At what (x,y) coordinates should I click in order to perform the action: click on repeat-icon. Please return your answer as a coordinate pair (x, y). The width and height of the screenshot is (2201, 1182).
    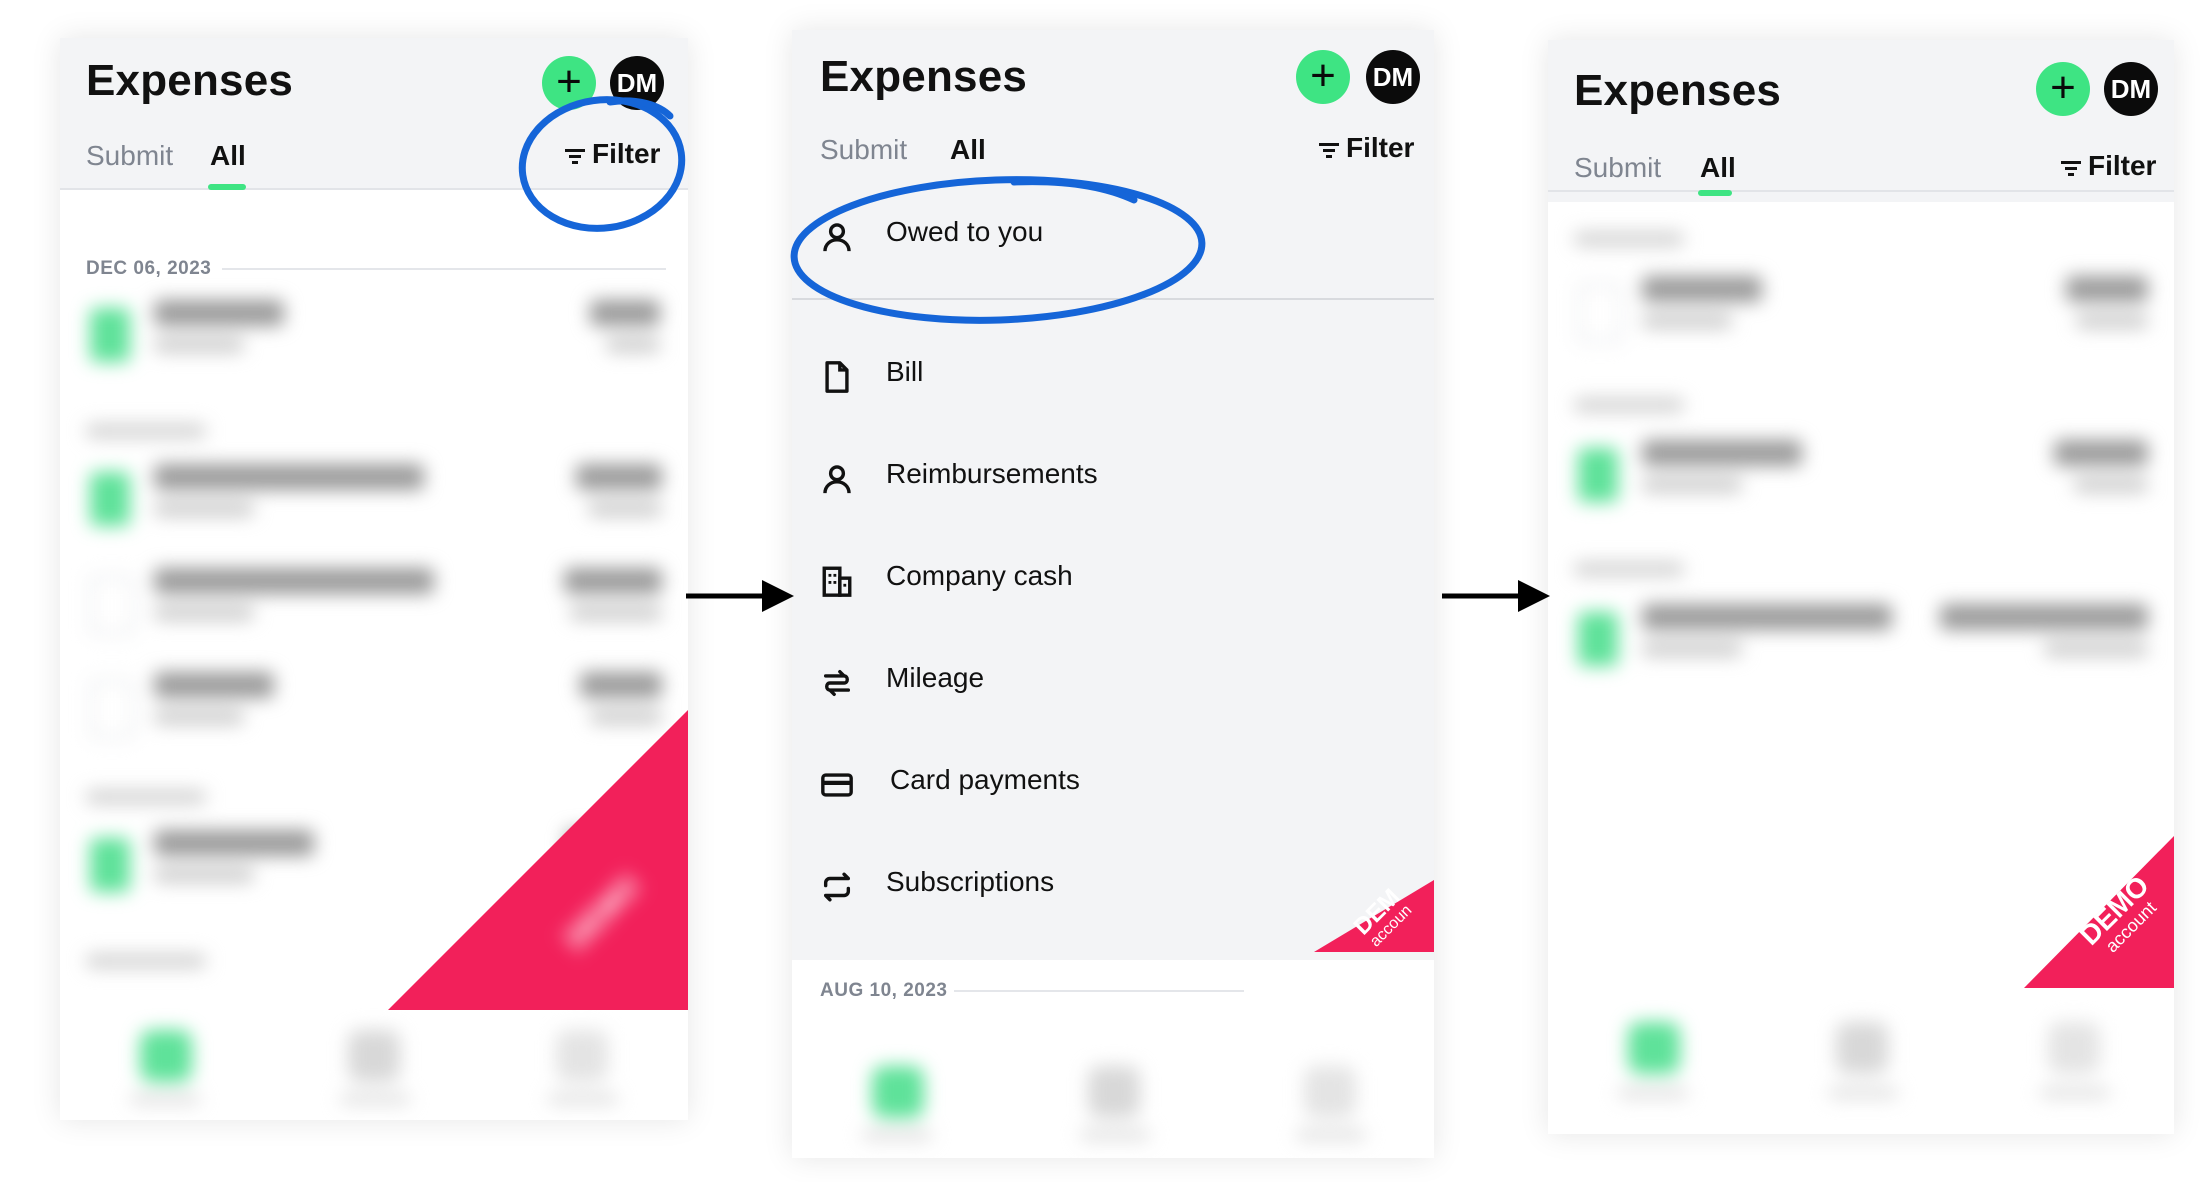
    Looking at the image, I should click on (837, 887).